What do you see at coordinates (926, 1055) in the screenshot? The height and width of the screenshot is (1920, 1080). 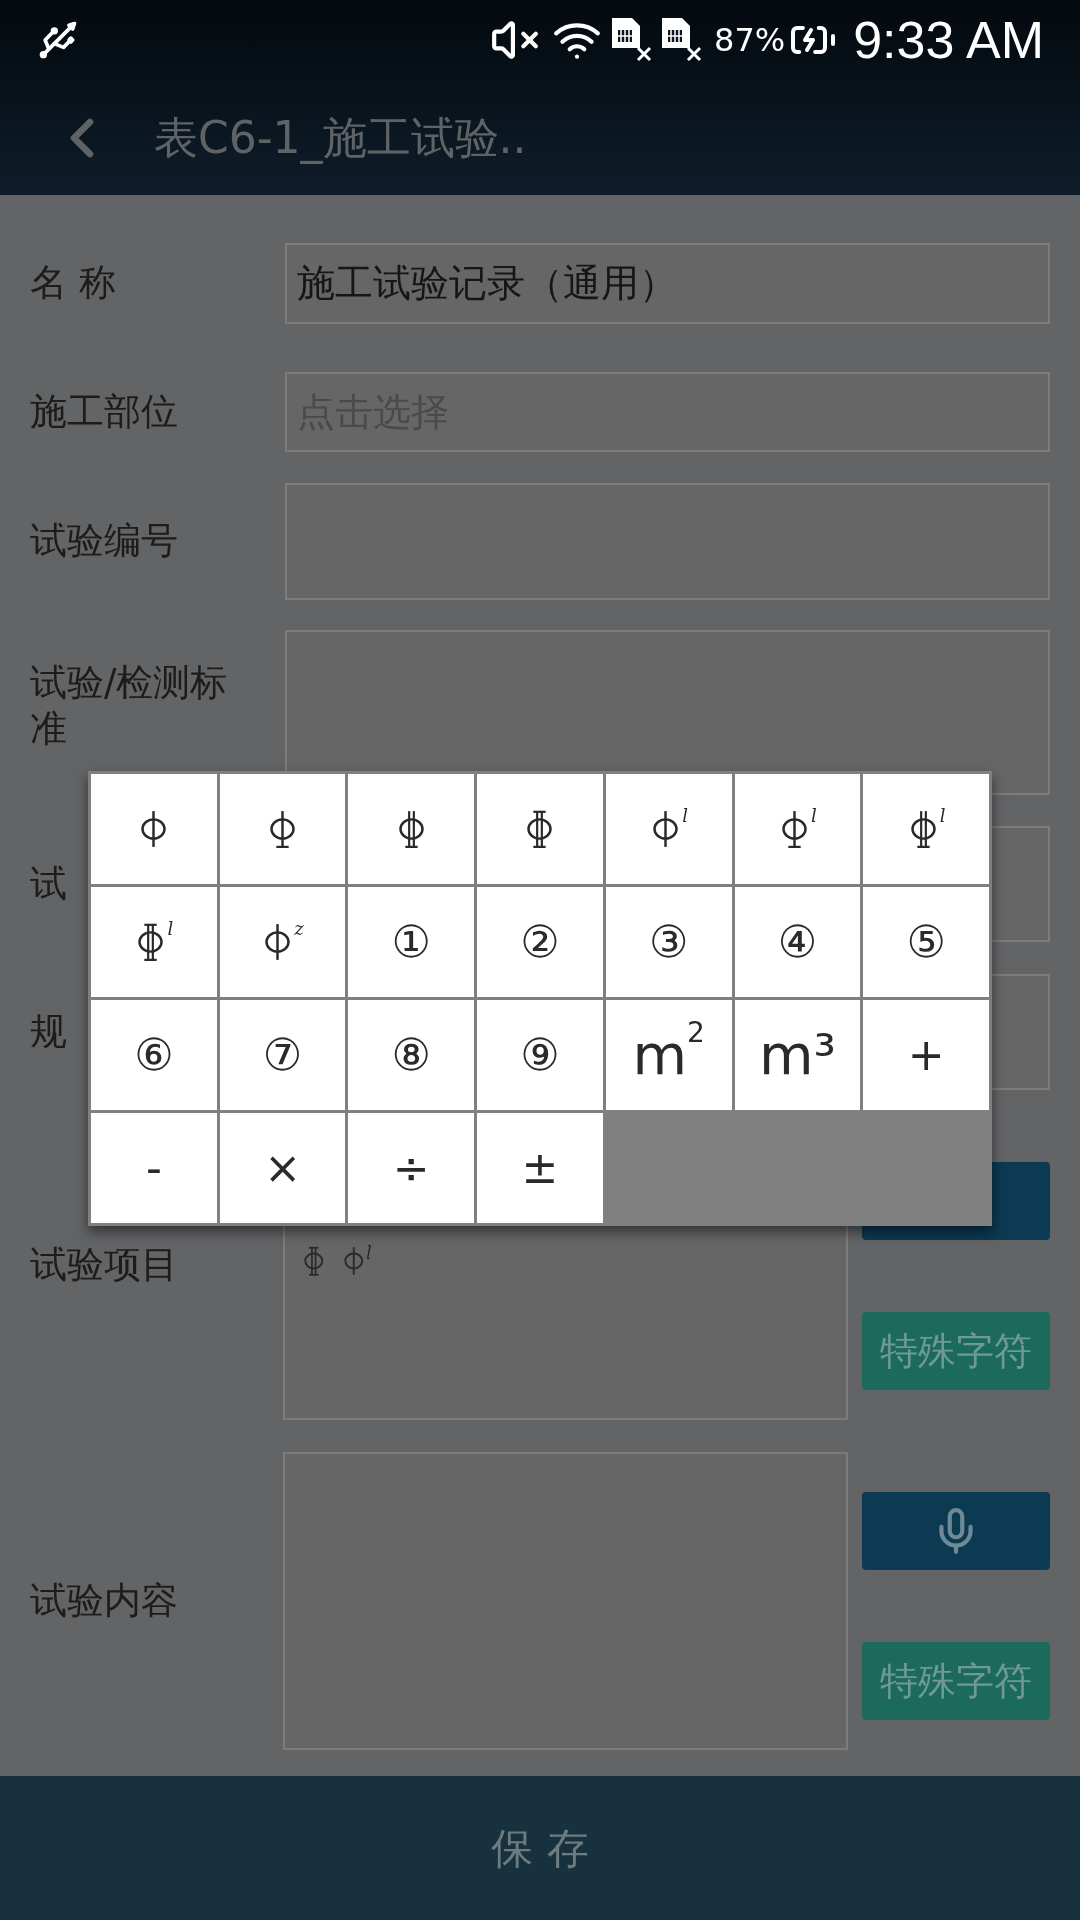 I see `symbol-key: +` at bounding box center [926, 1055].